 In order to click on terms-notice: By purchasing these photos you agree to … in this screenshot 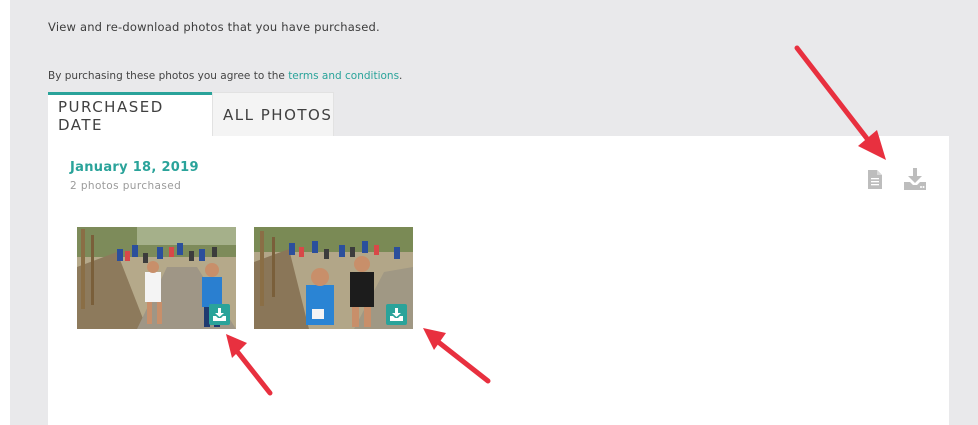, I will do `click(225, 76)`.